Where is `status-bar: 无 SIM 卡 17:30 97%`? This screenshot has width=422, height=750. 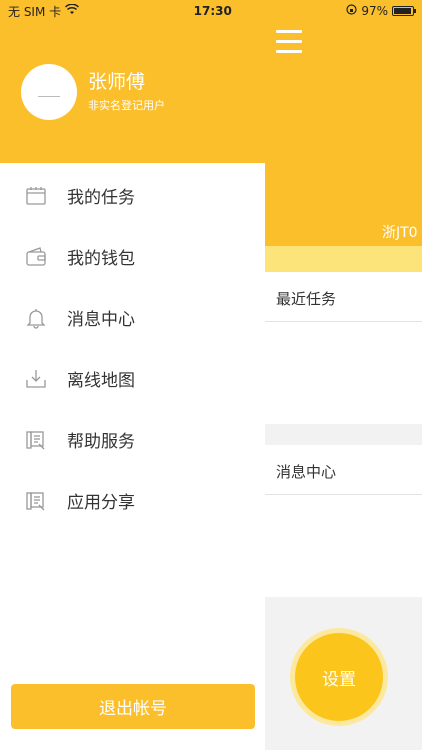
status-bar: 无 SIM 卡 17:30 97% is located at coordinates (211, 11).